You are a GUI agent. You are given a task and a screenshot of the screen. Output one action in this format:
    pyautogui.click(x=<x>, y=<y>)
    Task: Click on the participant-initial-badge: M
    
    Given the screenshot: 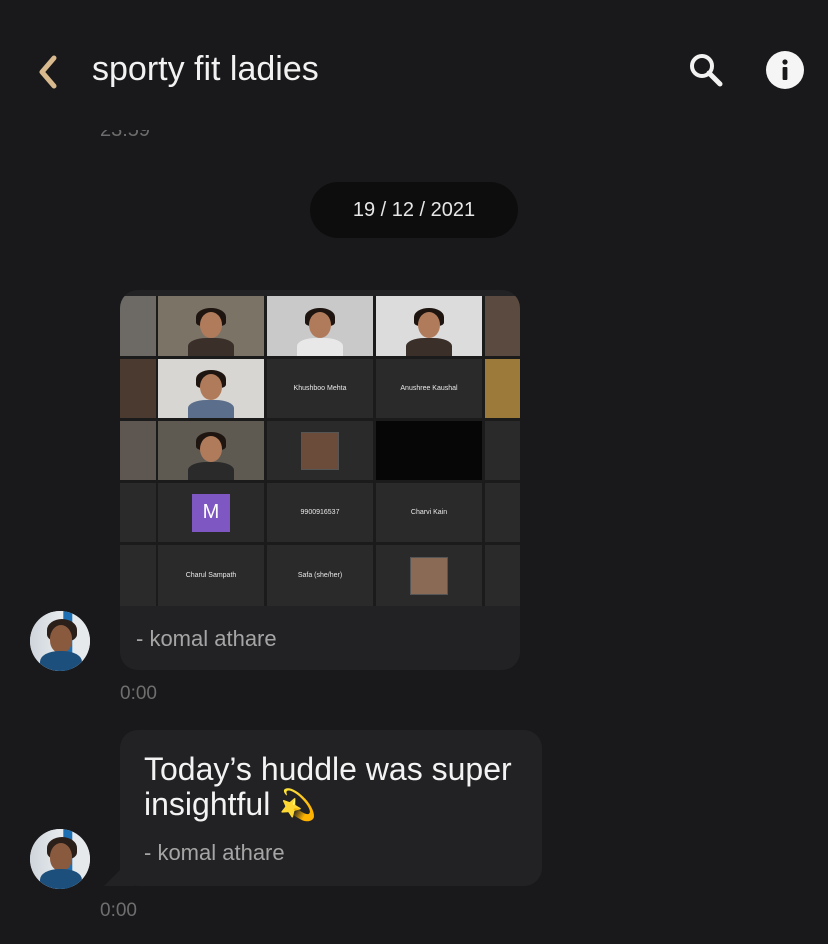 What is the action you would take?
    pyautogui.click(x=211, y=512)
    